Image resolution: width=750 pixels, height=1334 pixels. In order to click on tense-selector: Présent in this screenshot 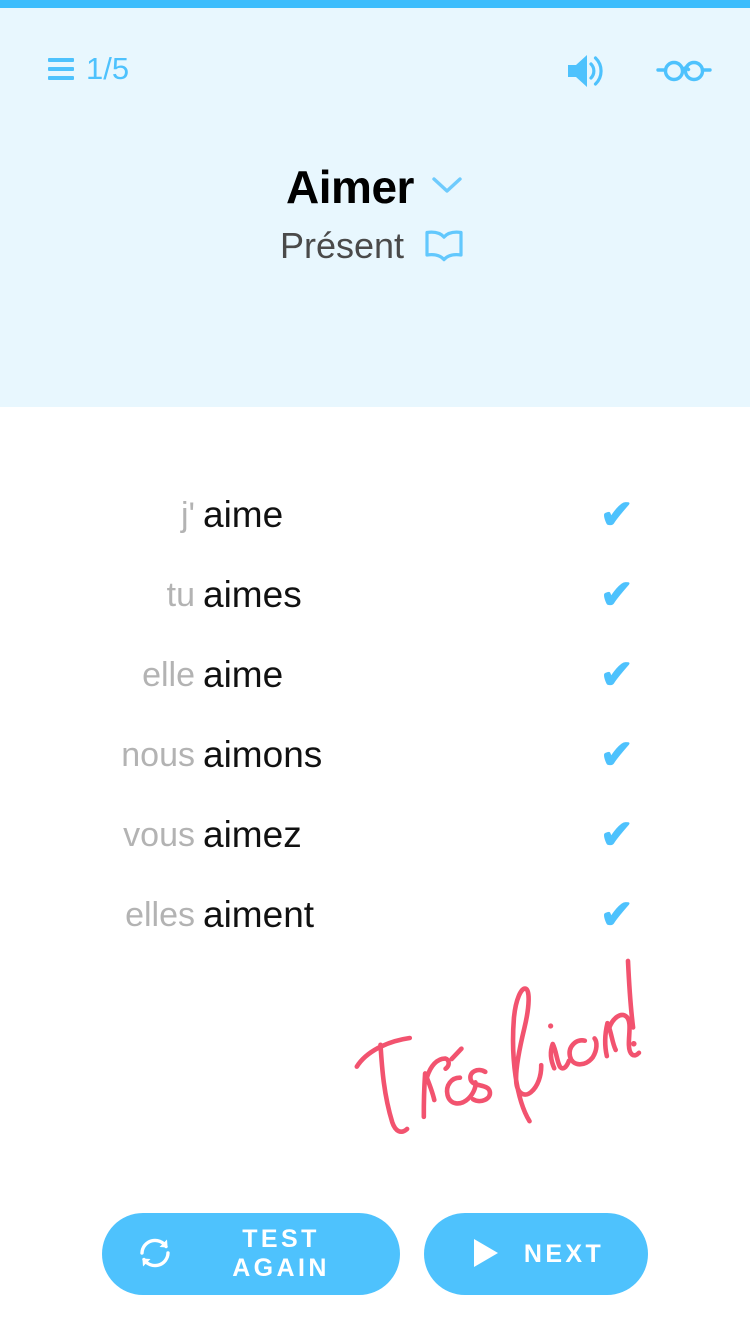, I will do `click(375, 246)`.